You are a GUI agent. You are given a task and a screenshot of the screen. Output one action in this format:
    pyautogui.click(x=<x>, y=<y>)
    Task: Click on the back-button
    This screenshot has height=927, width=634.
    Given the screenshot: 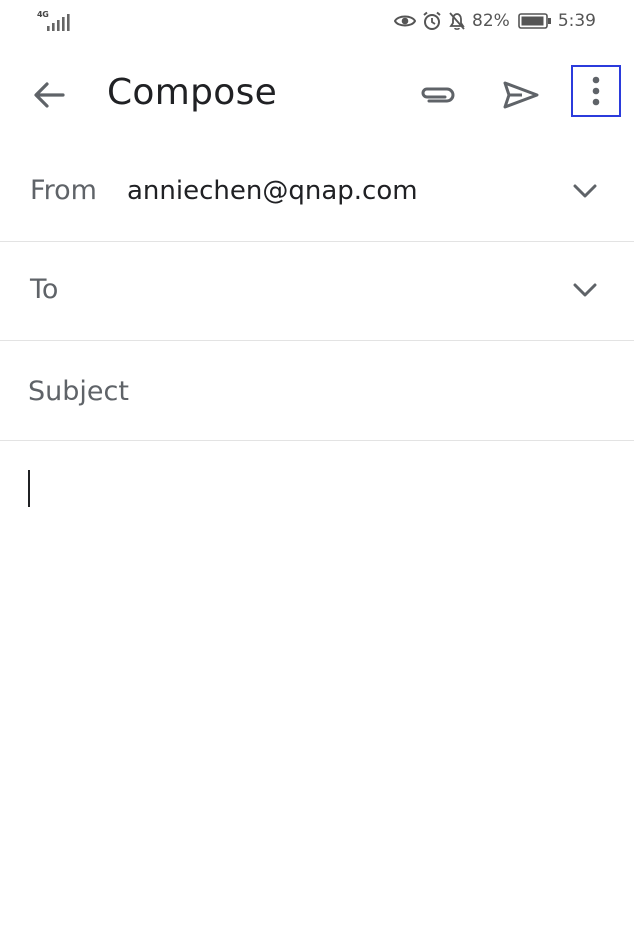 What is the action you would take?
    pyautogui.click(x=49, y=95)
    